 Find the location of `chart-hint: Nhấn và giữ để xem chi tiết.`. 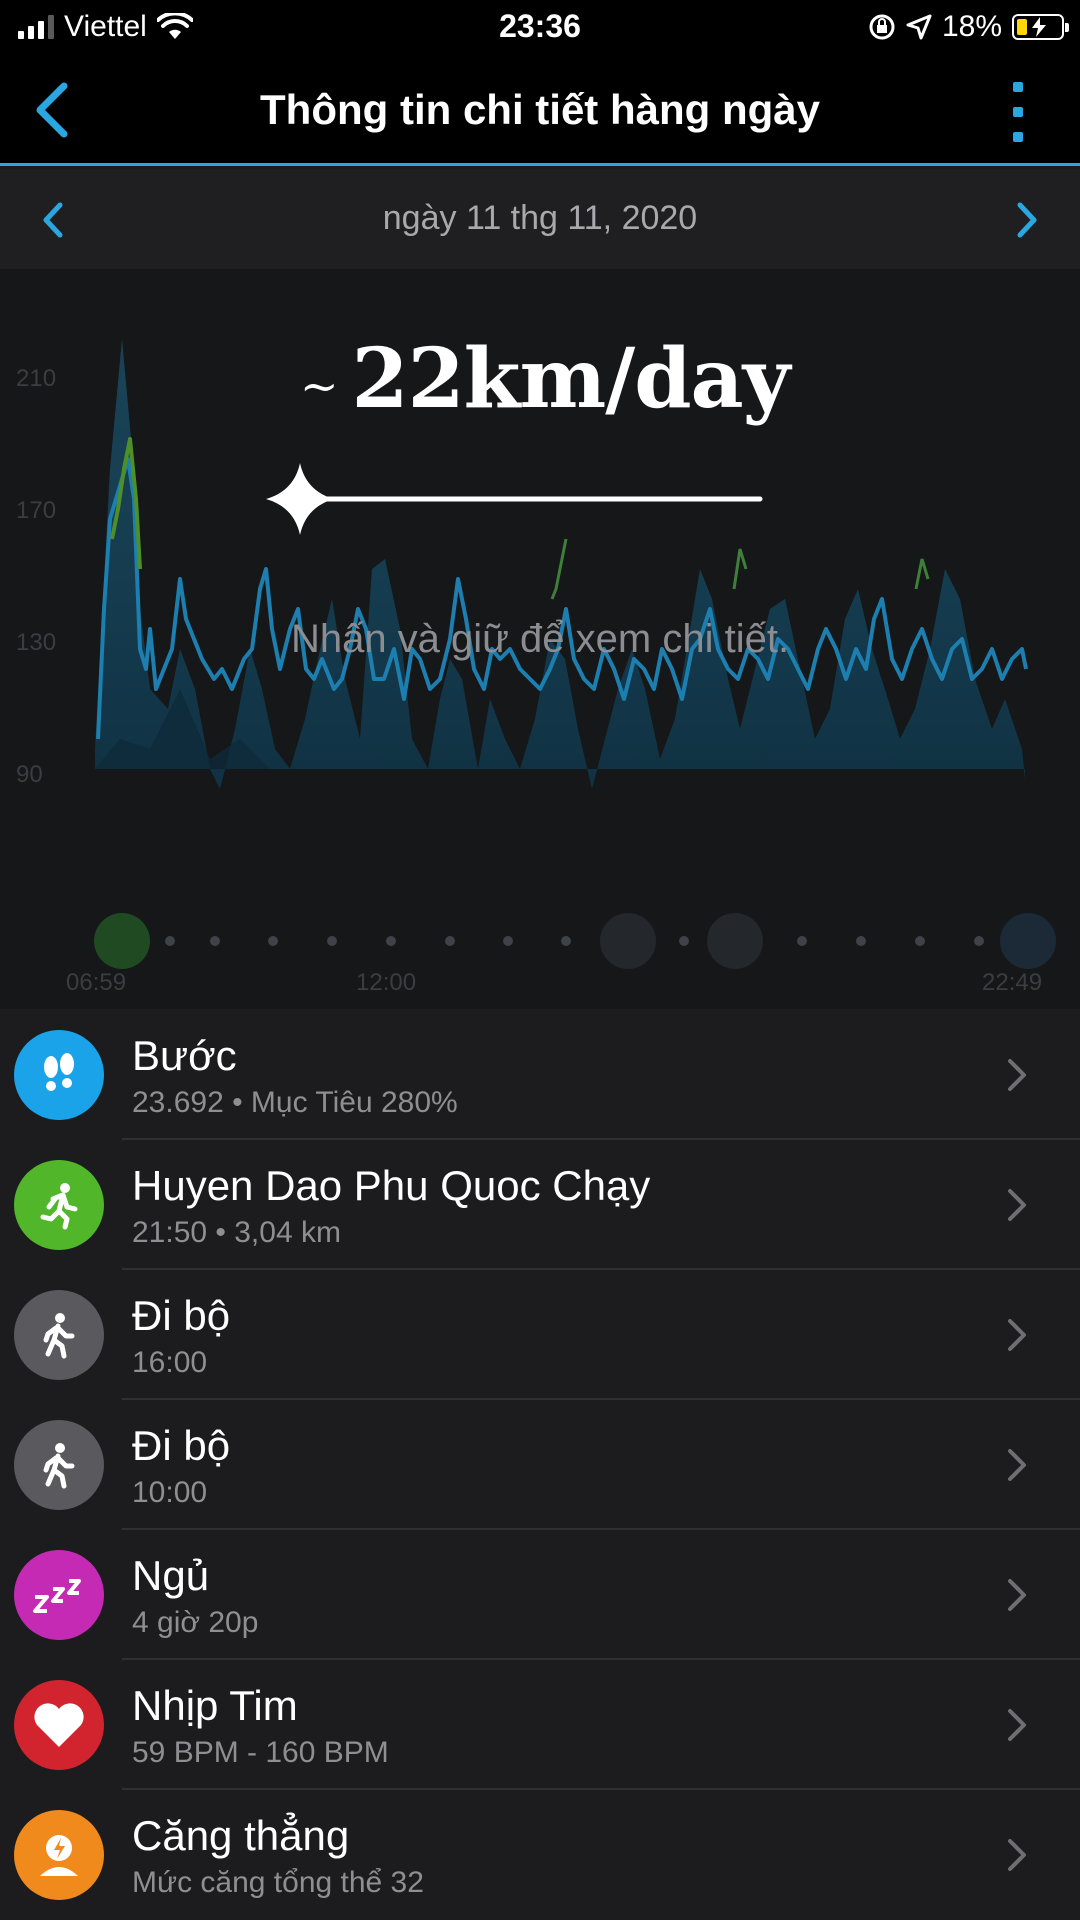

chart-hint: Nhấn và giữ để xem chi tiết. is located at coordinates (540, 639).